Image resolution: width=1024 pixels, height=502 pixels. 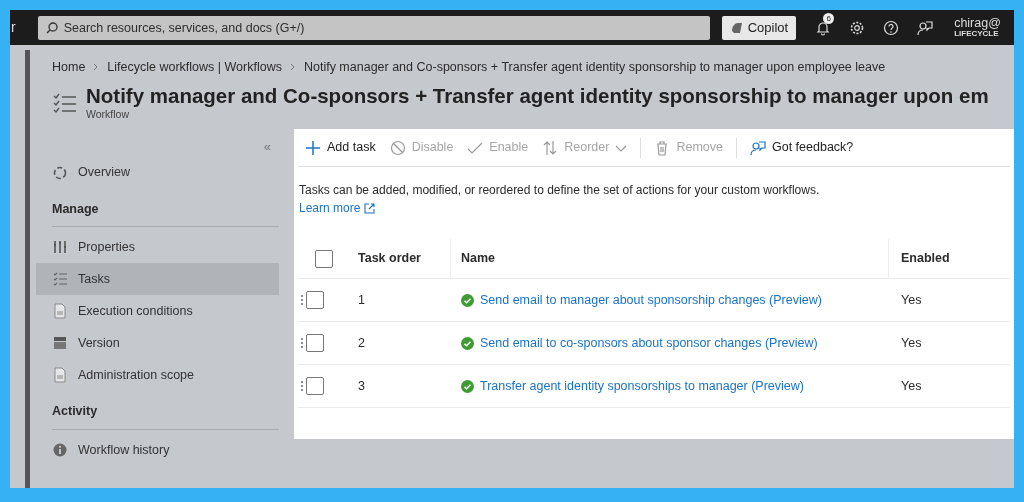 What do you see at coordinates (157, 343) in the screenshot?
I see `sidebar-item: Version` at bounding box center [157, 343].